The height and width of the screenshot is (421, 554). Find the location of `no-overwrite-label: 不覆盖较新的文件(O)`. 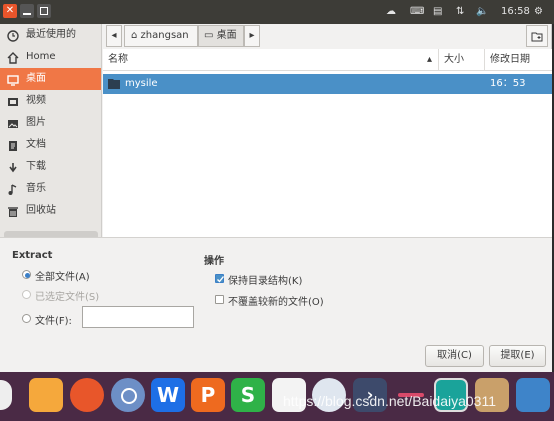

no-overwrite-label: 不覆盖较新的文件(O) is located at coordinates (276, 300).